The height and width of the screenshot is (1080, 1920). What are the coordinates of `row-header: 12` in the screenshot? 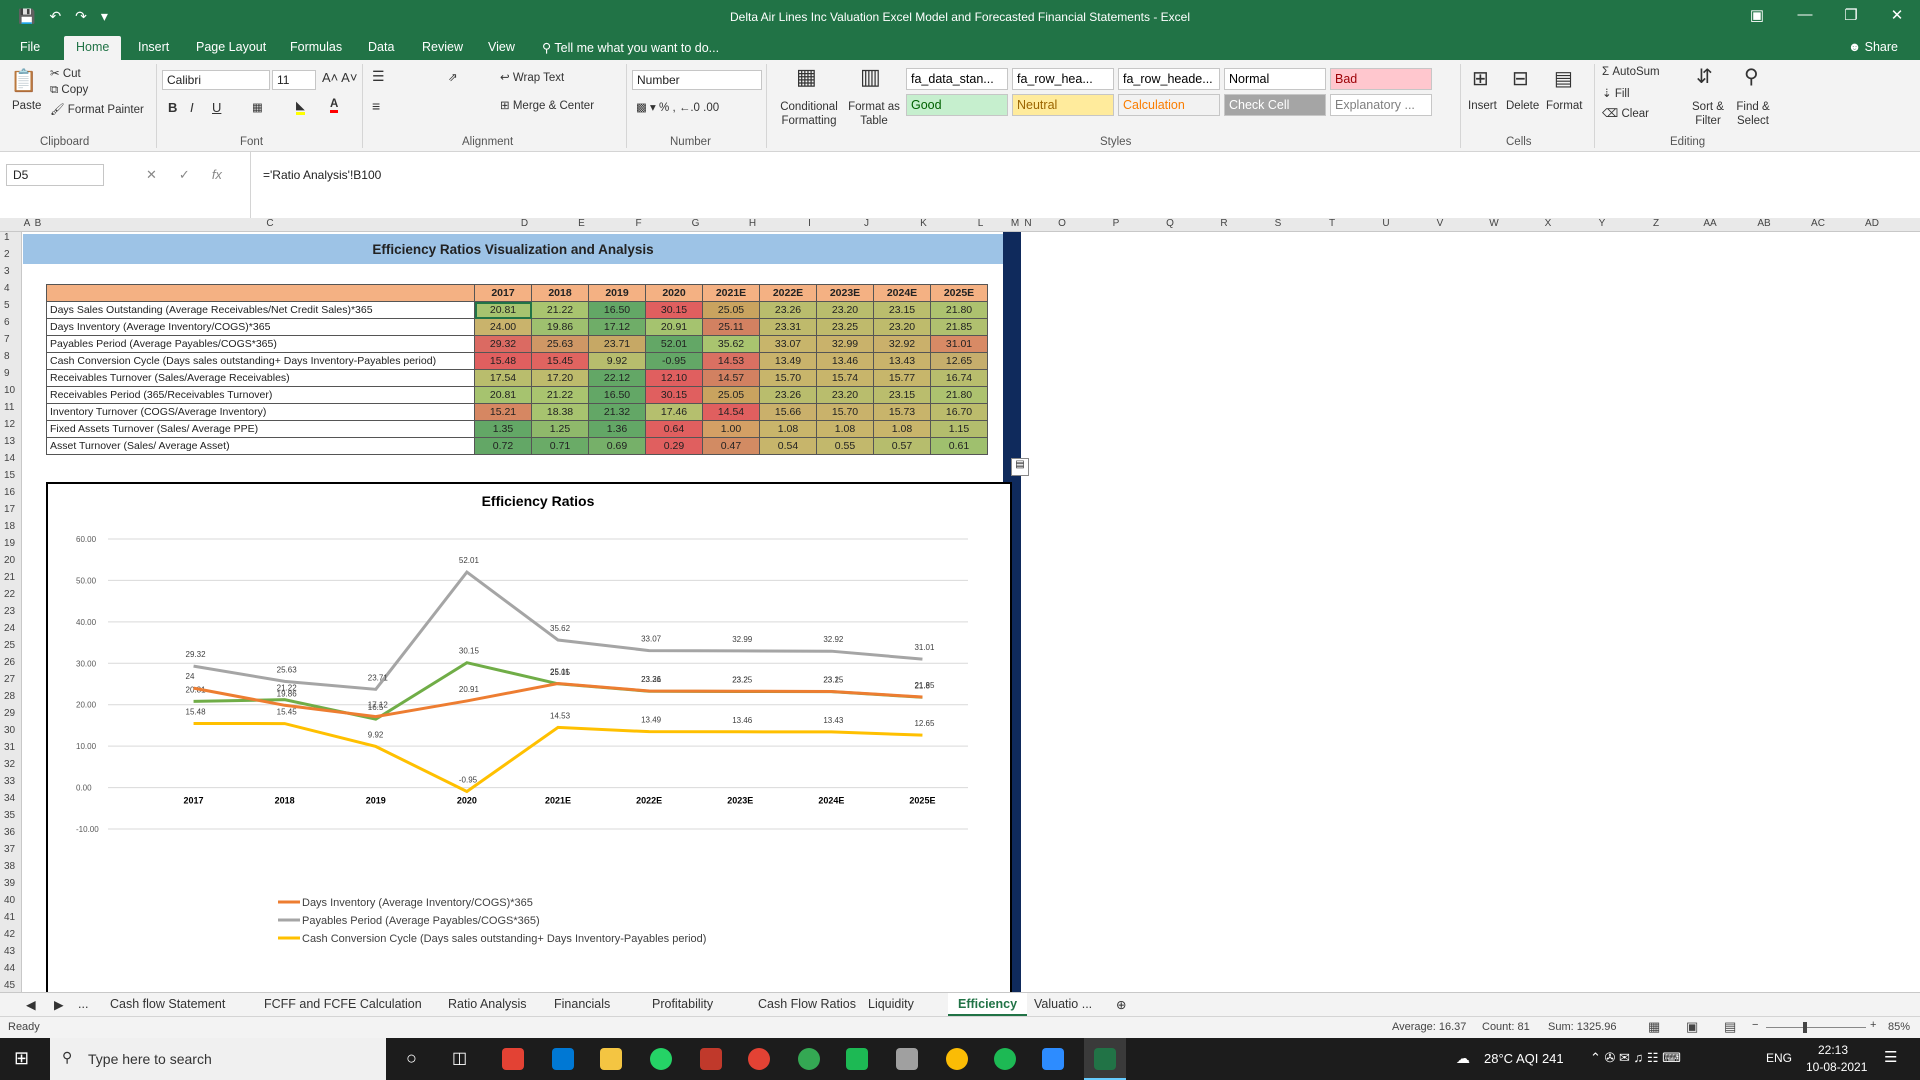 It's located at (11, 424).